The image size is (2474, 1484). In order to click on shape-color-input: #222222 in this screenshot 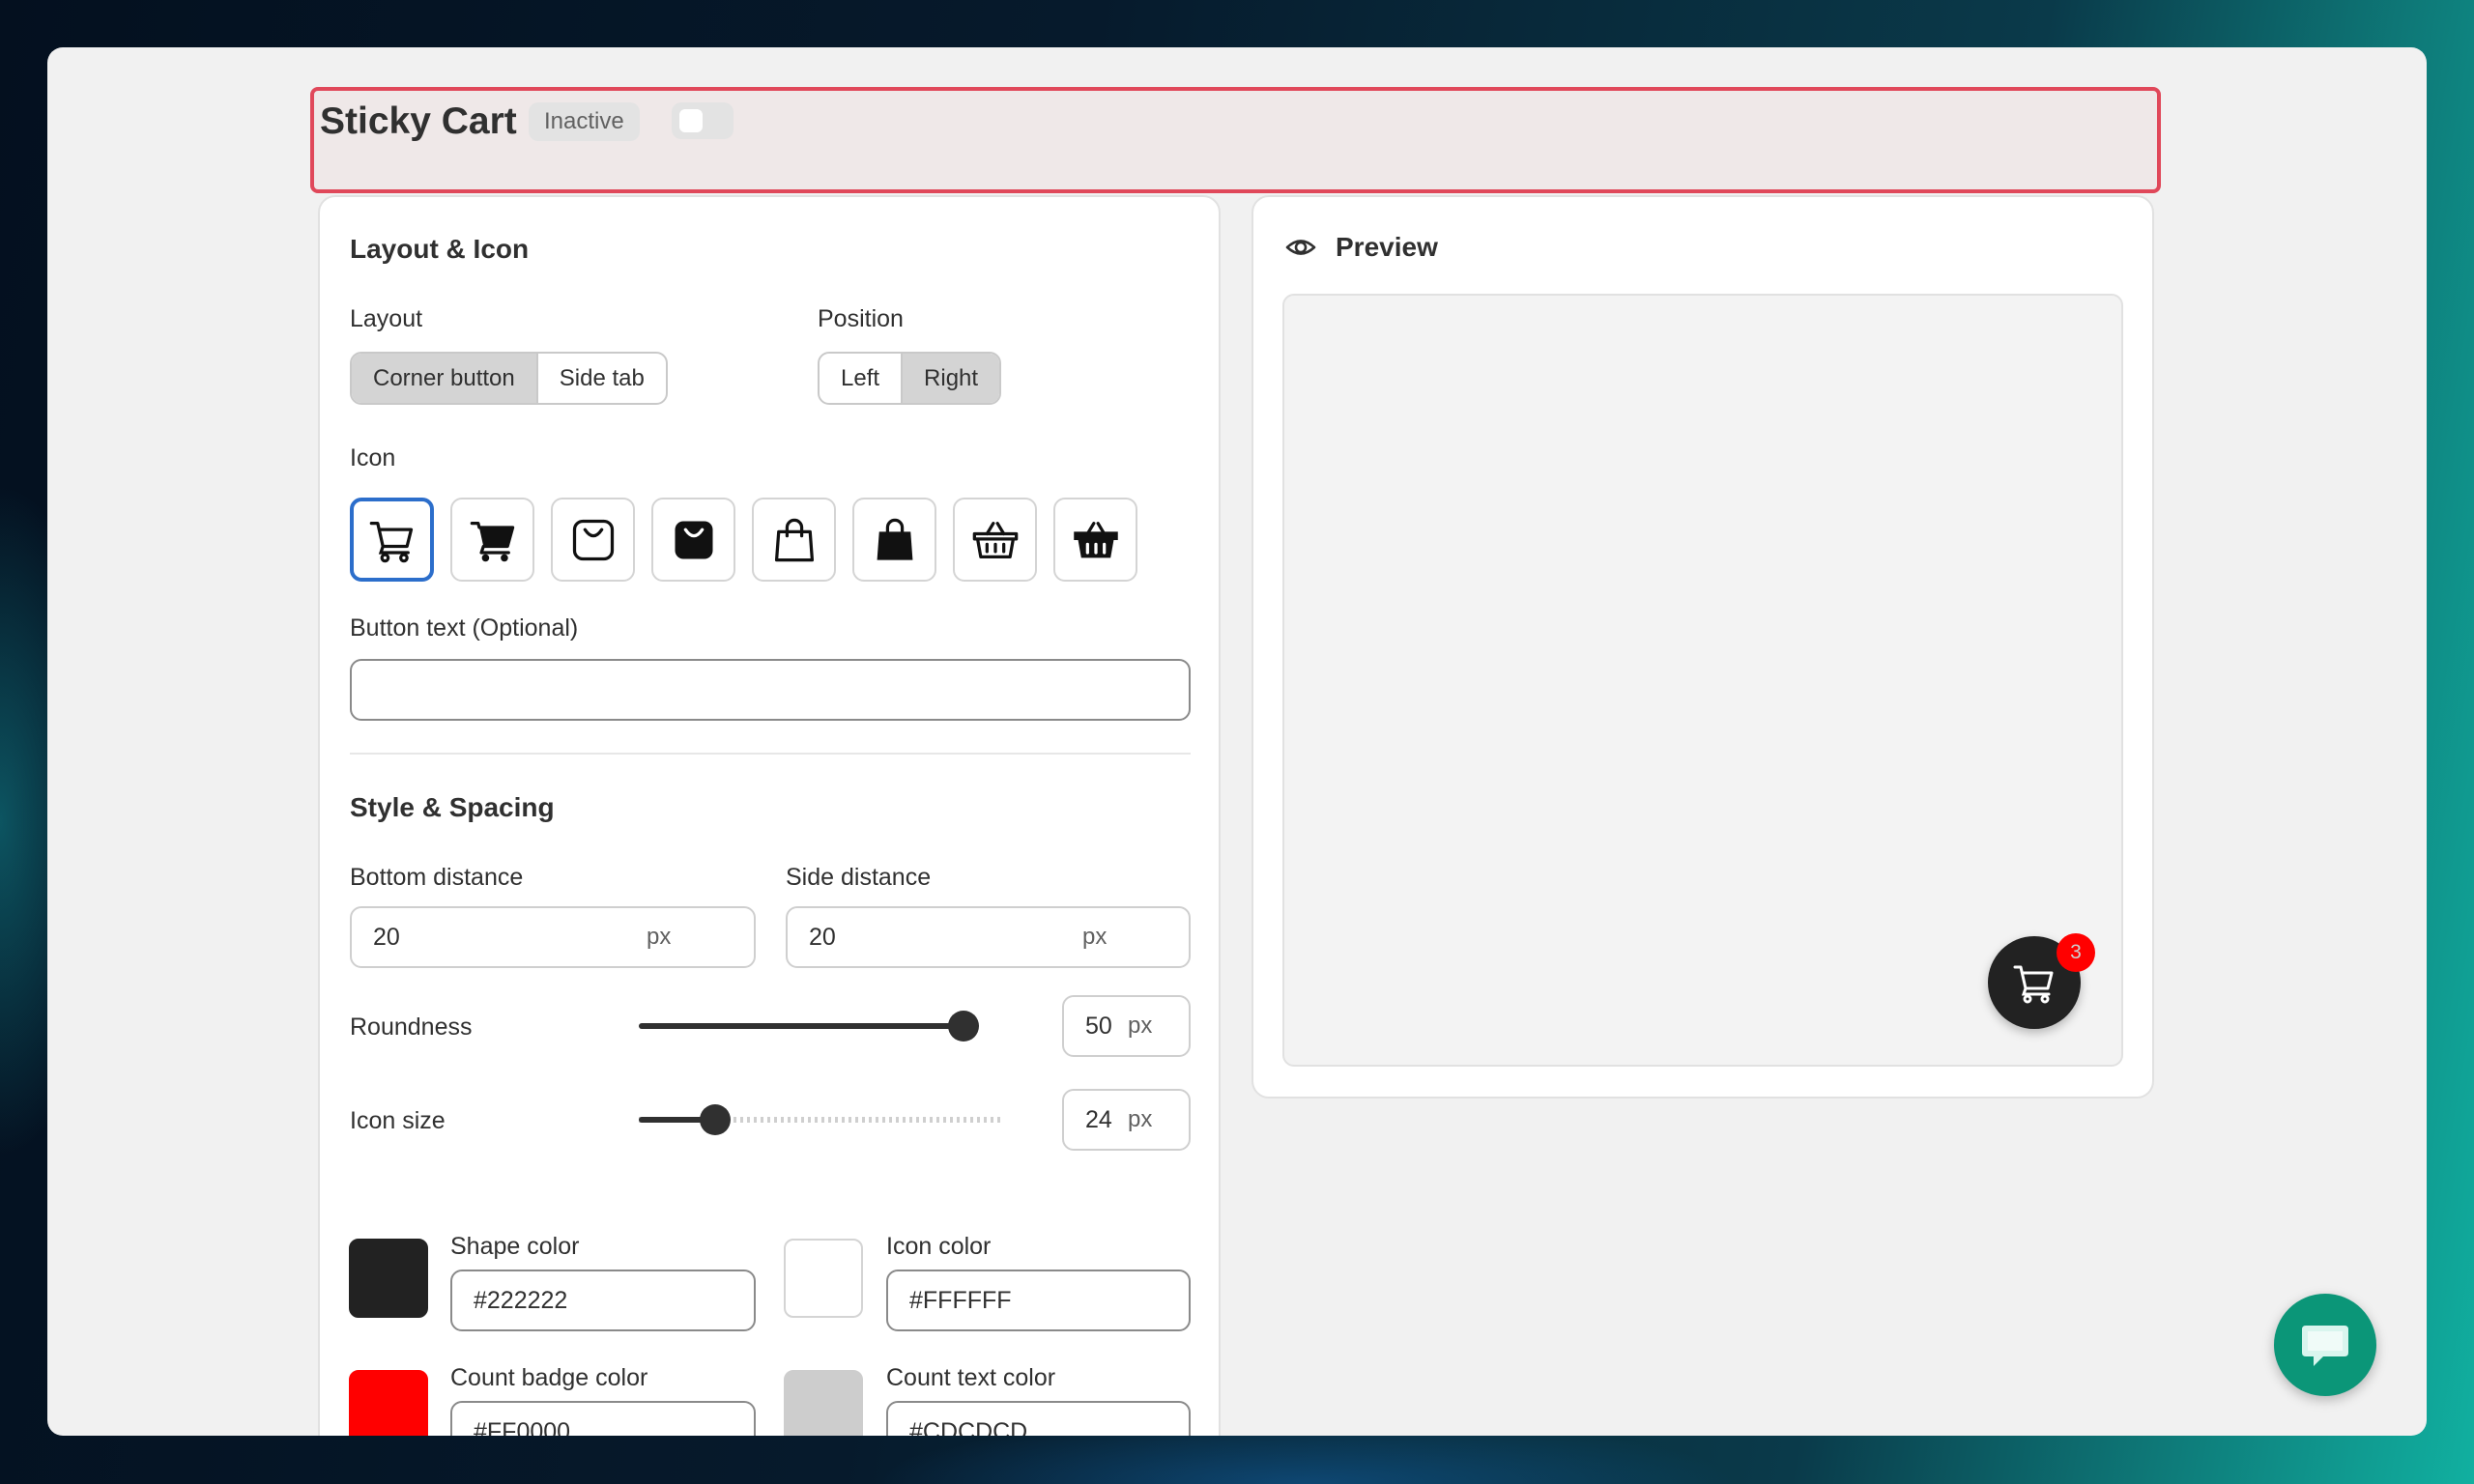, I will do `click(603, 1301)`.